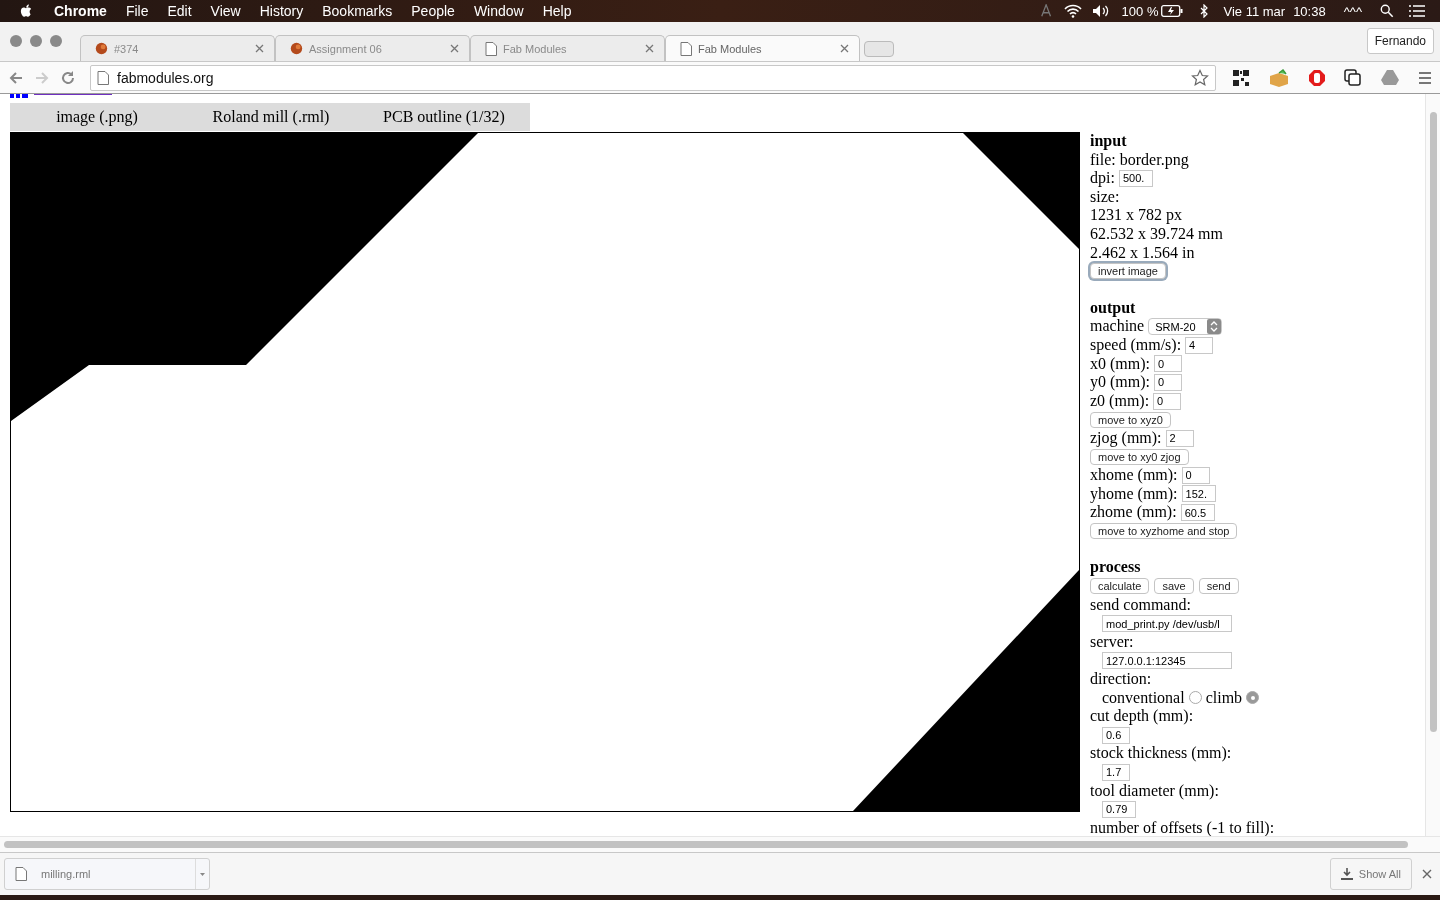  I want to click on new-tab-button, so click(879, 49).